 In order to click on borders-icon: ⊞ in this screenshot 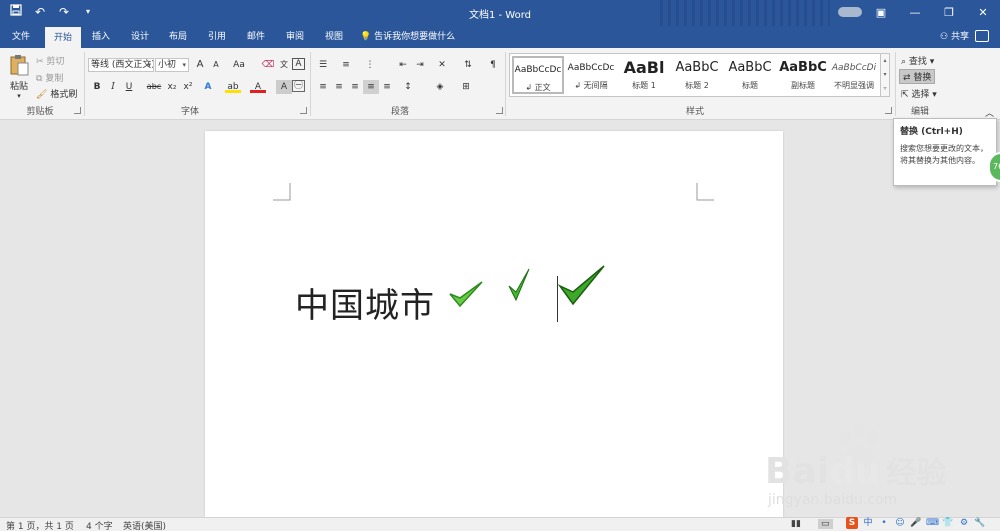, I will do `click(466, 87)`.